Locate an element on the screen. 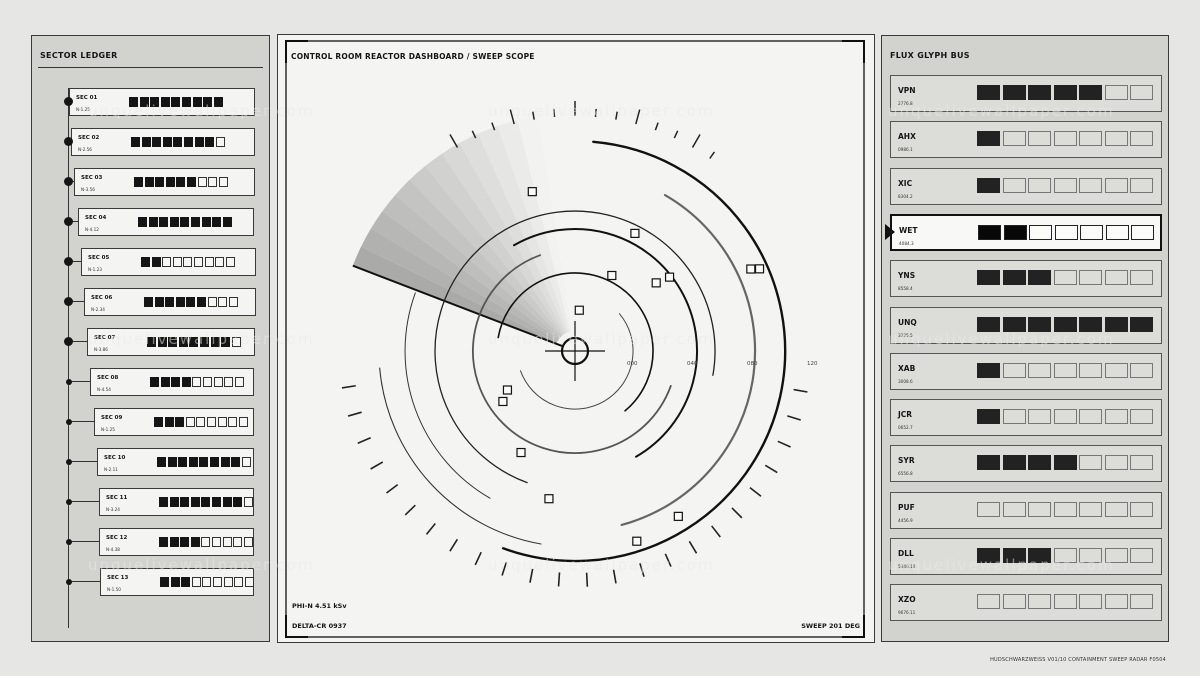 The height and width of the screenshot is (676, 1200). scope-corner-bracket is located at coordinates (853, 51).